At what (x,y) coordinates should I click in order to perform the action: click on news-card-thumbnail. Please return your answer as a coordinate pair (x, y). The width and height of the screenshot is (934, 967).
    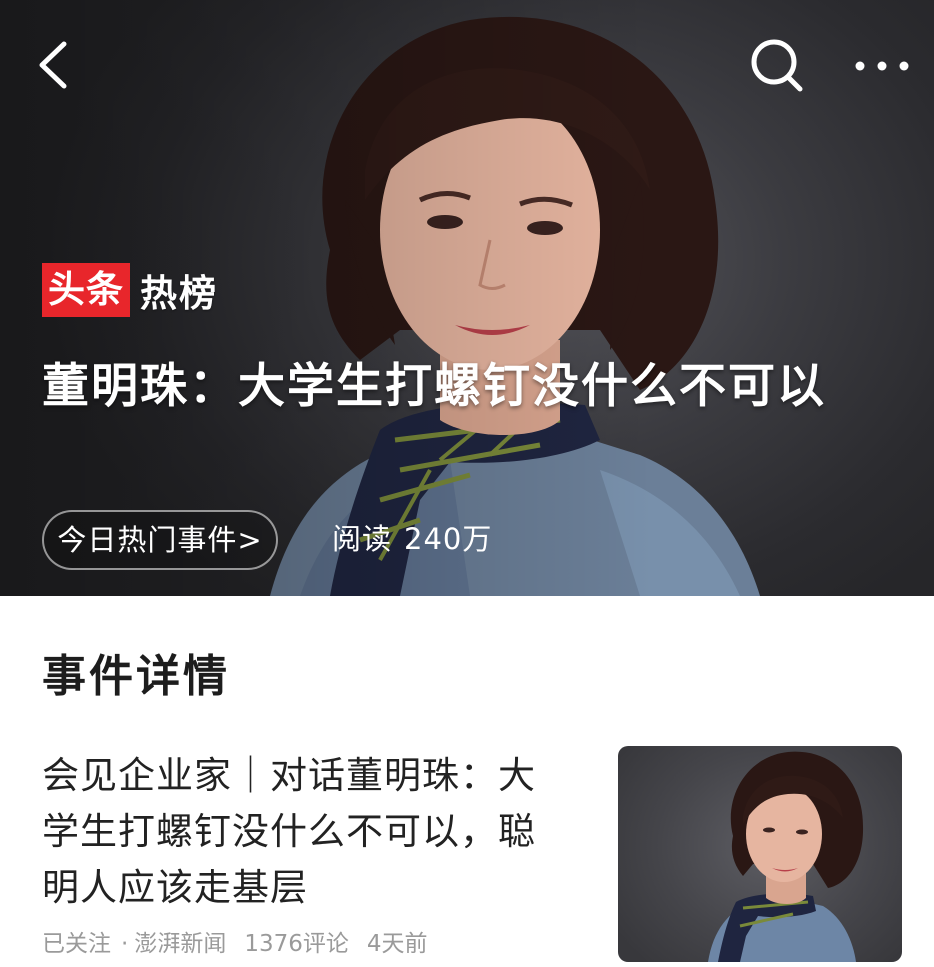
    Looking at the image, I should click on (760, 854).